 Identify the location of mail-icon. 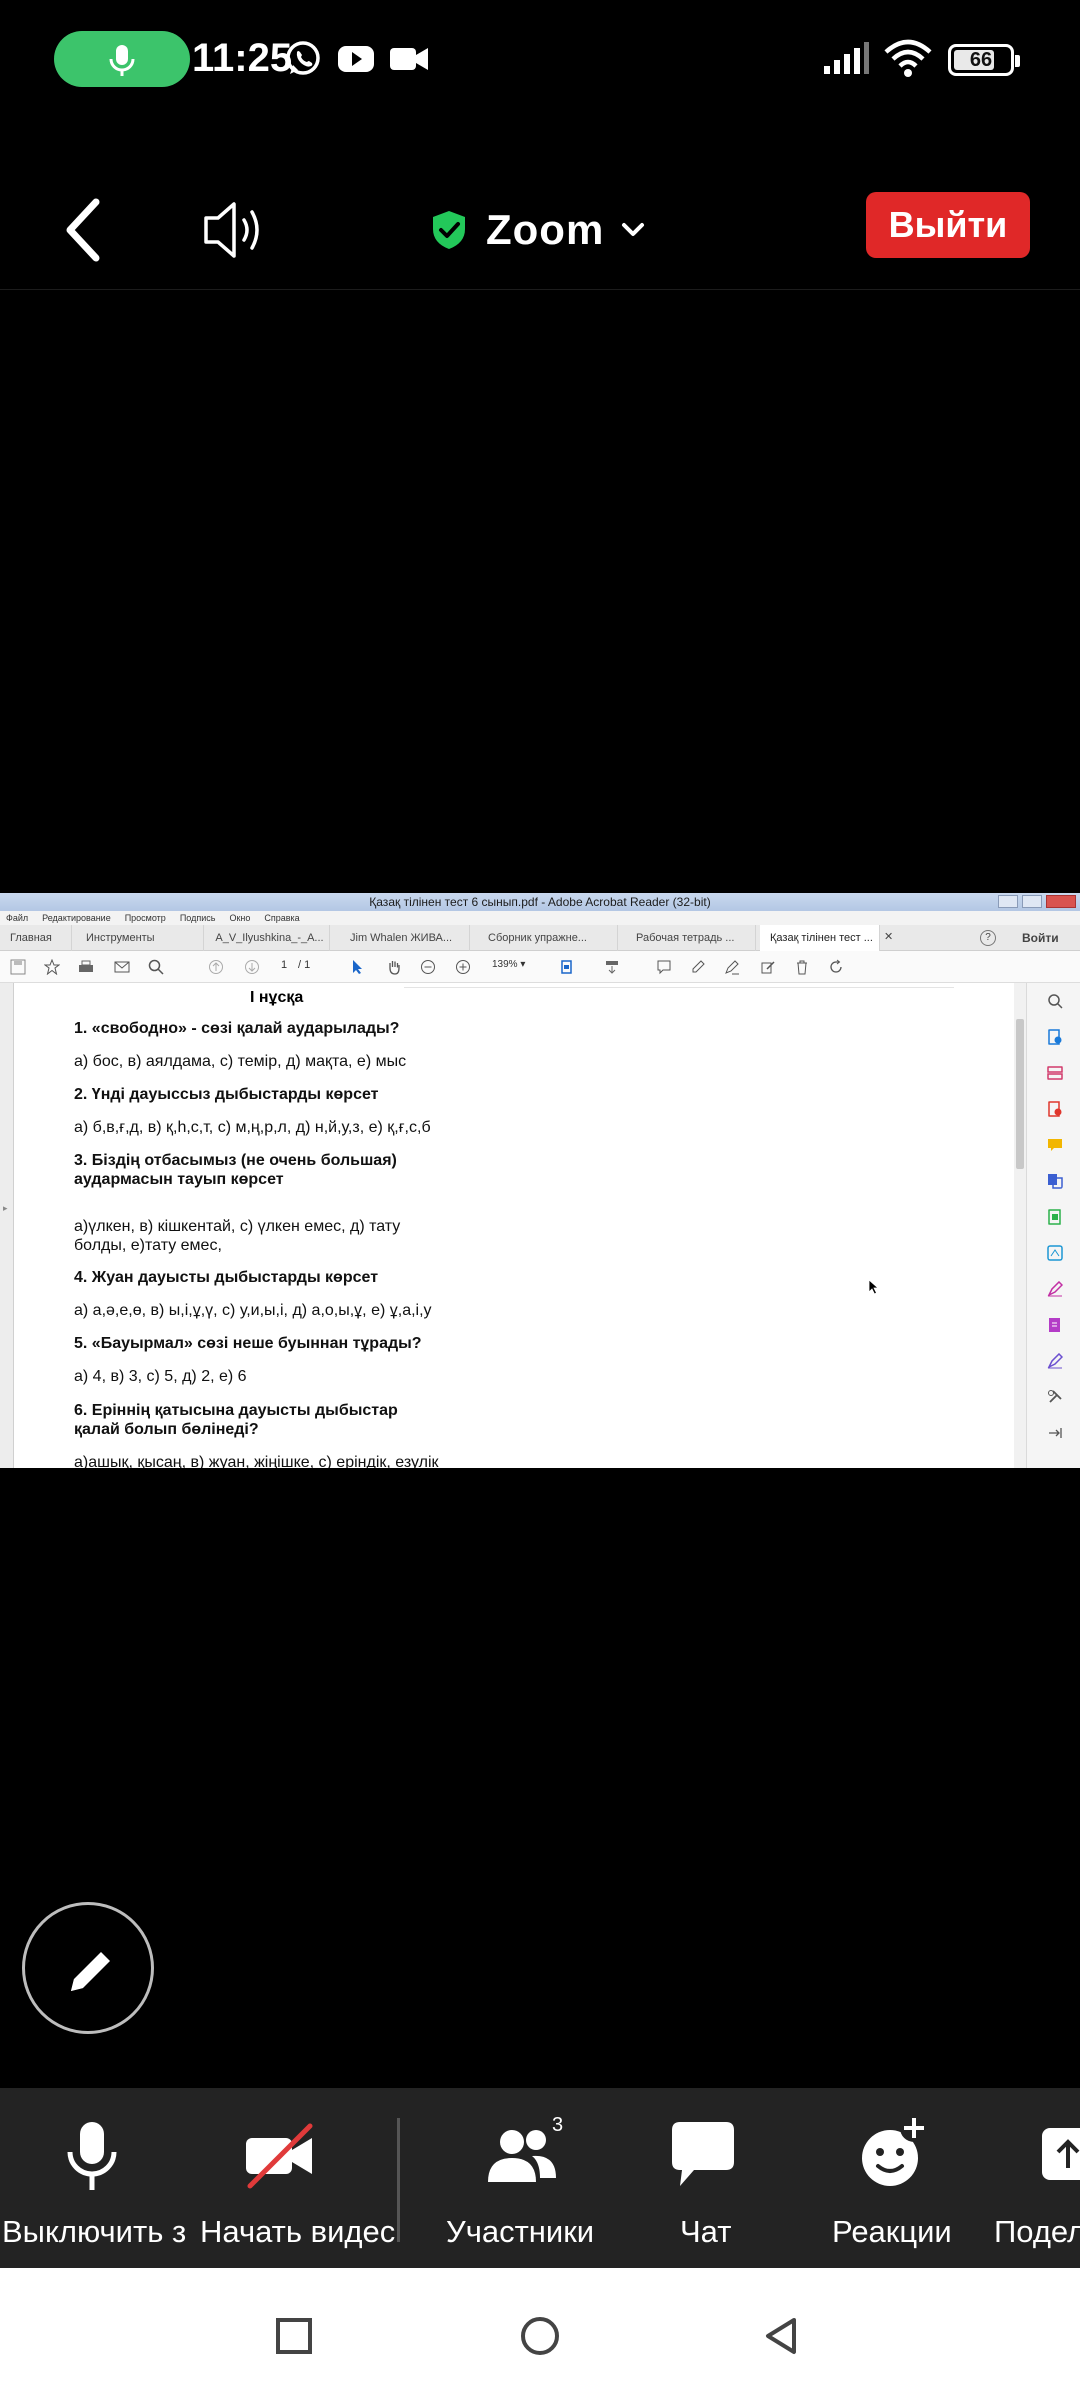
(122, 967).